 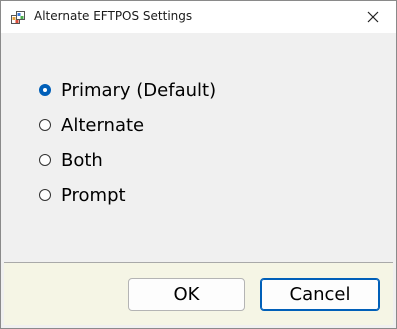 I want to click on radio-label-alternate: Alternate, so click(x=102, y=125).